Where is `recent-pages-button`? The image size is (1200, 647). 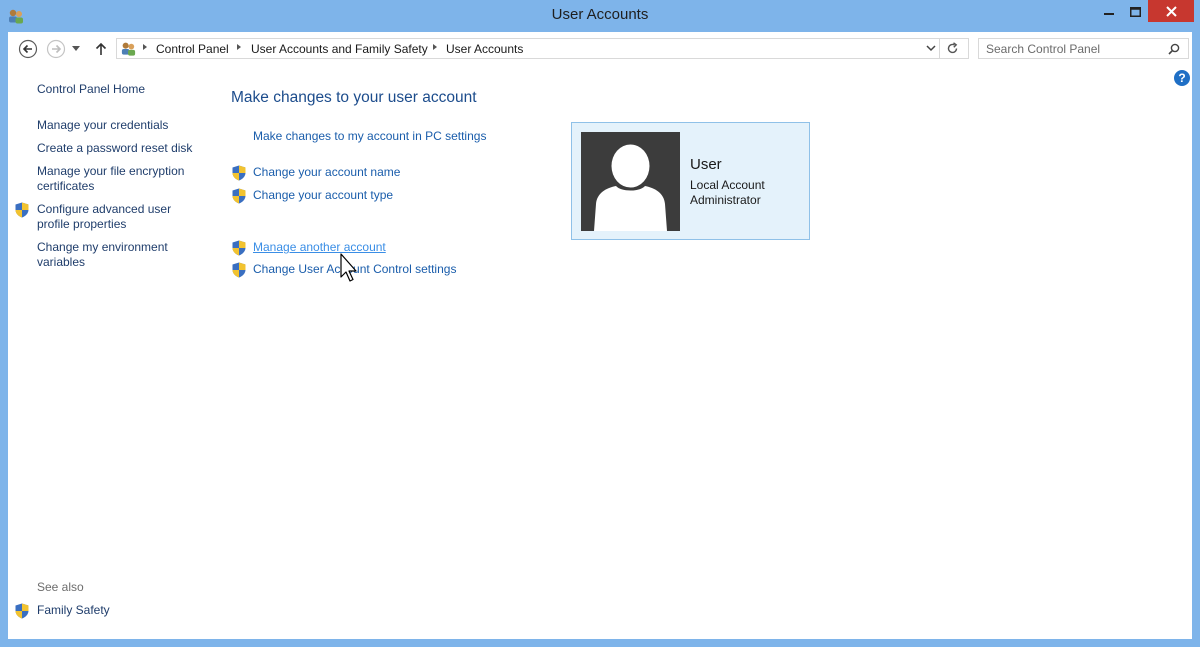
recent-pages-button is located at coordinates (76, 49).